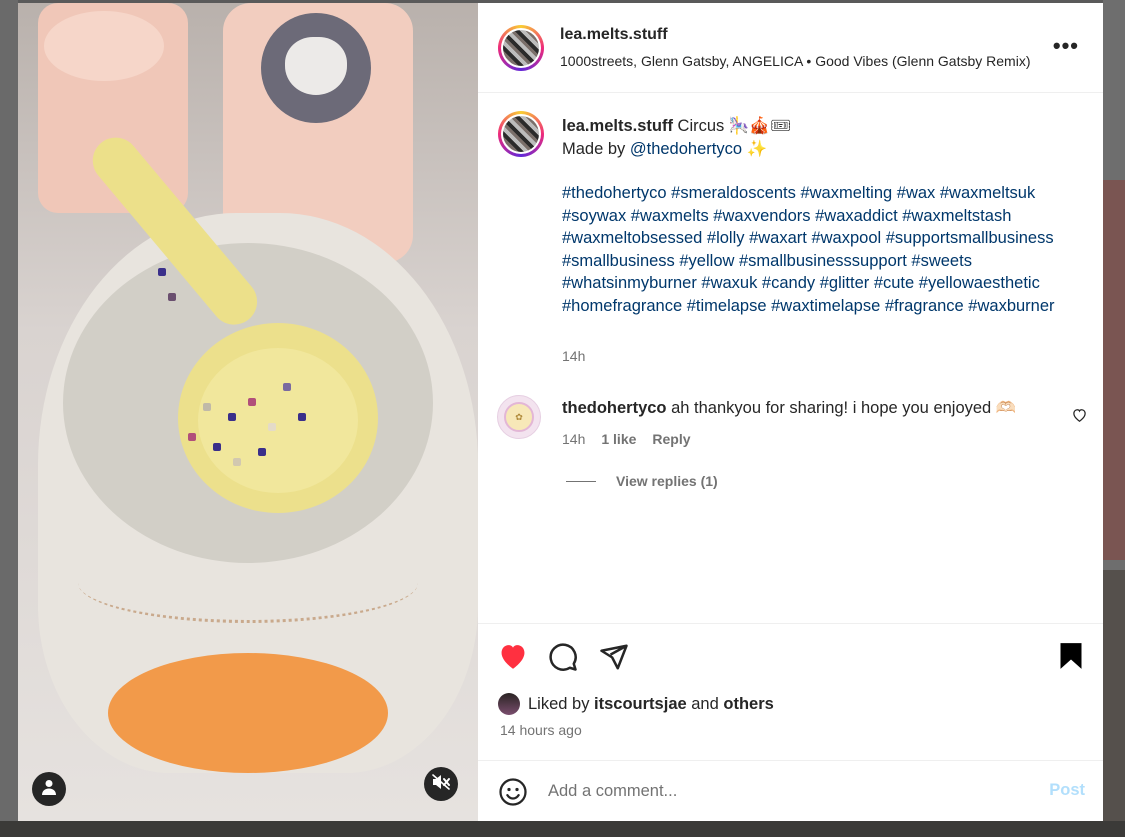 The image size is (1125, 837). I want to click on heart-filled-icon, so click(513, 658).